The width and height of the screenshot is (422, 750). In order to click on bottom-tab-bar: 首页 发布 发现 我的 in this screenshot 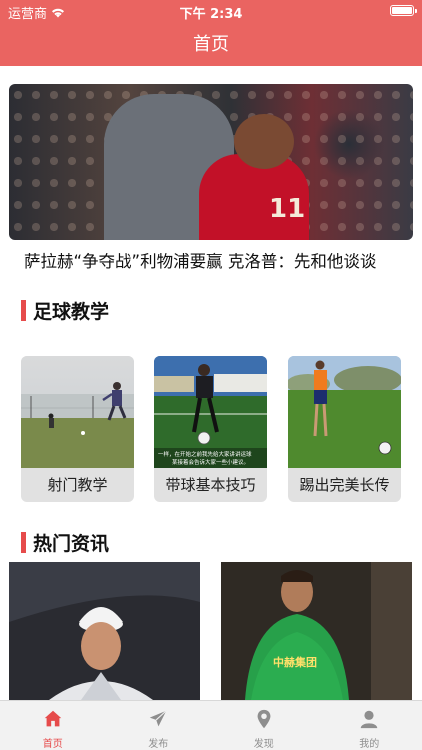, I will do `click(211, 725)`.